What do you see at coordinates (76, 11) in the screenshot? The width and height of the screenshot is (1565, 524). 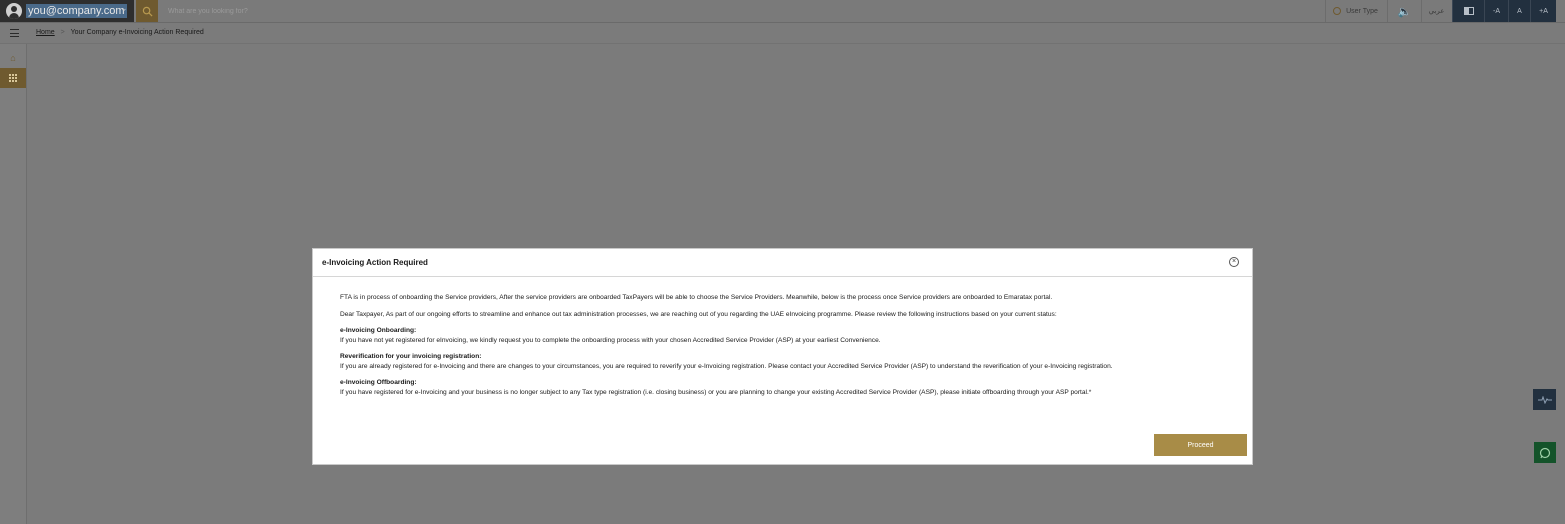 I see `user-email: you@company.com` at bounding box center [76, 11].